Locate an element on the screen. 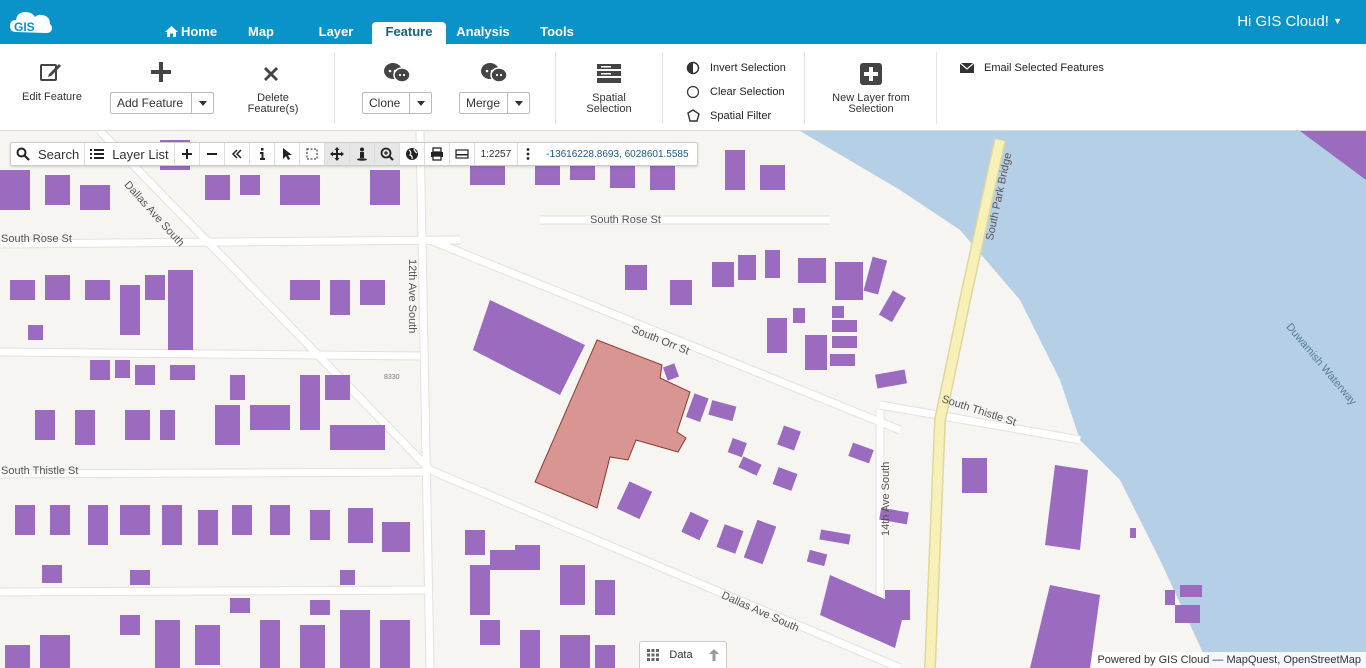 The image size is (1366, 668). clone-button: Clone is located at coordinates (397, 103).